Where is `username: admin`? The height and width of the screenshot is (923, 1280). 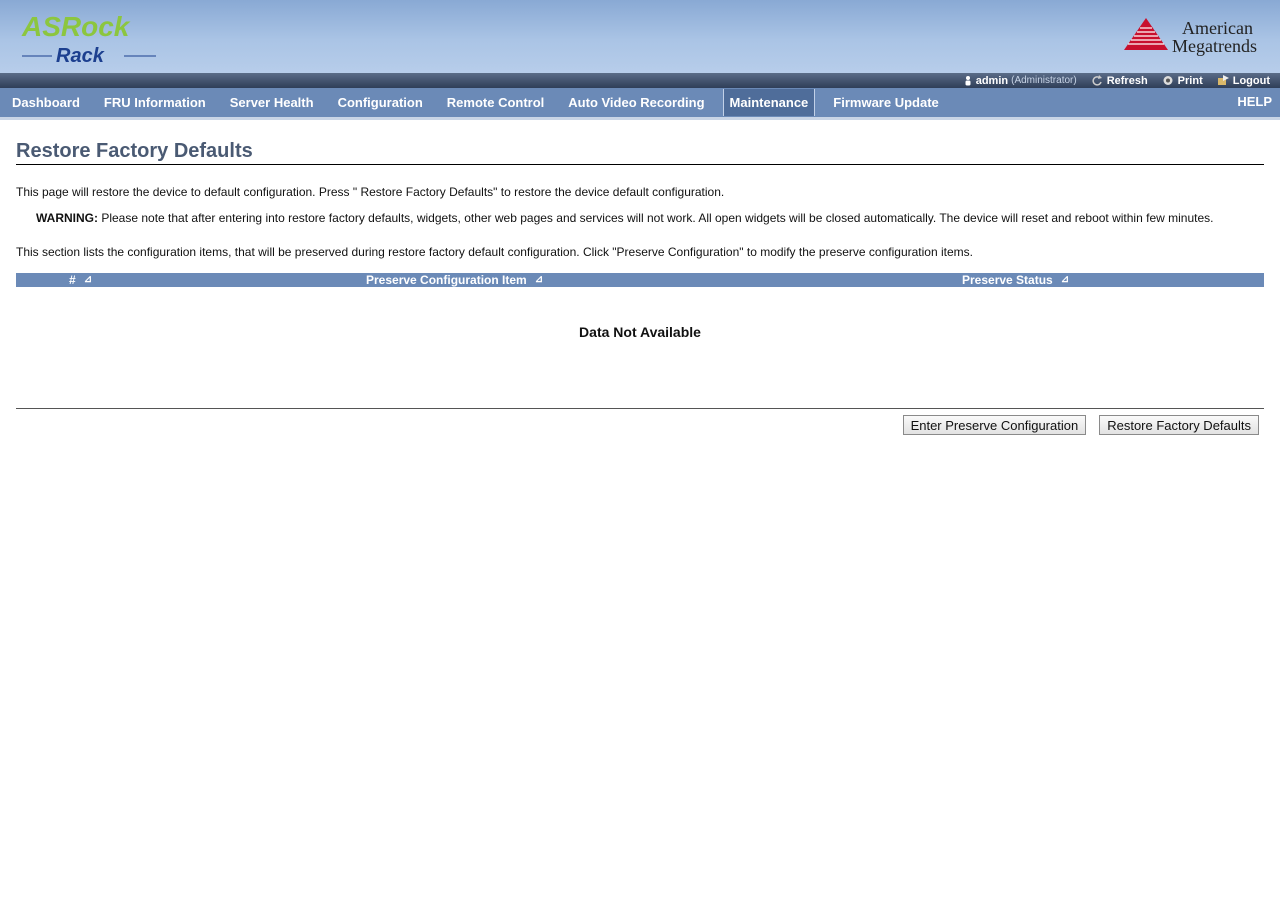
username: admin is located at coordinates (992, 80).